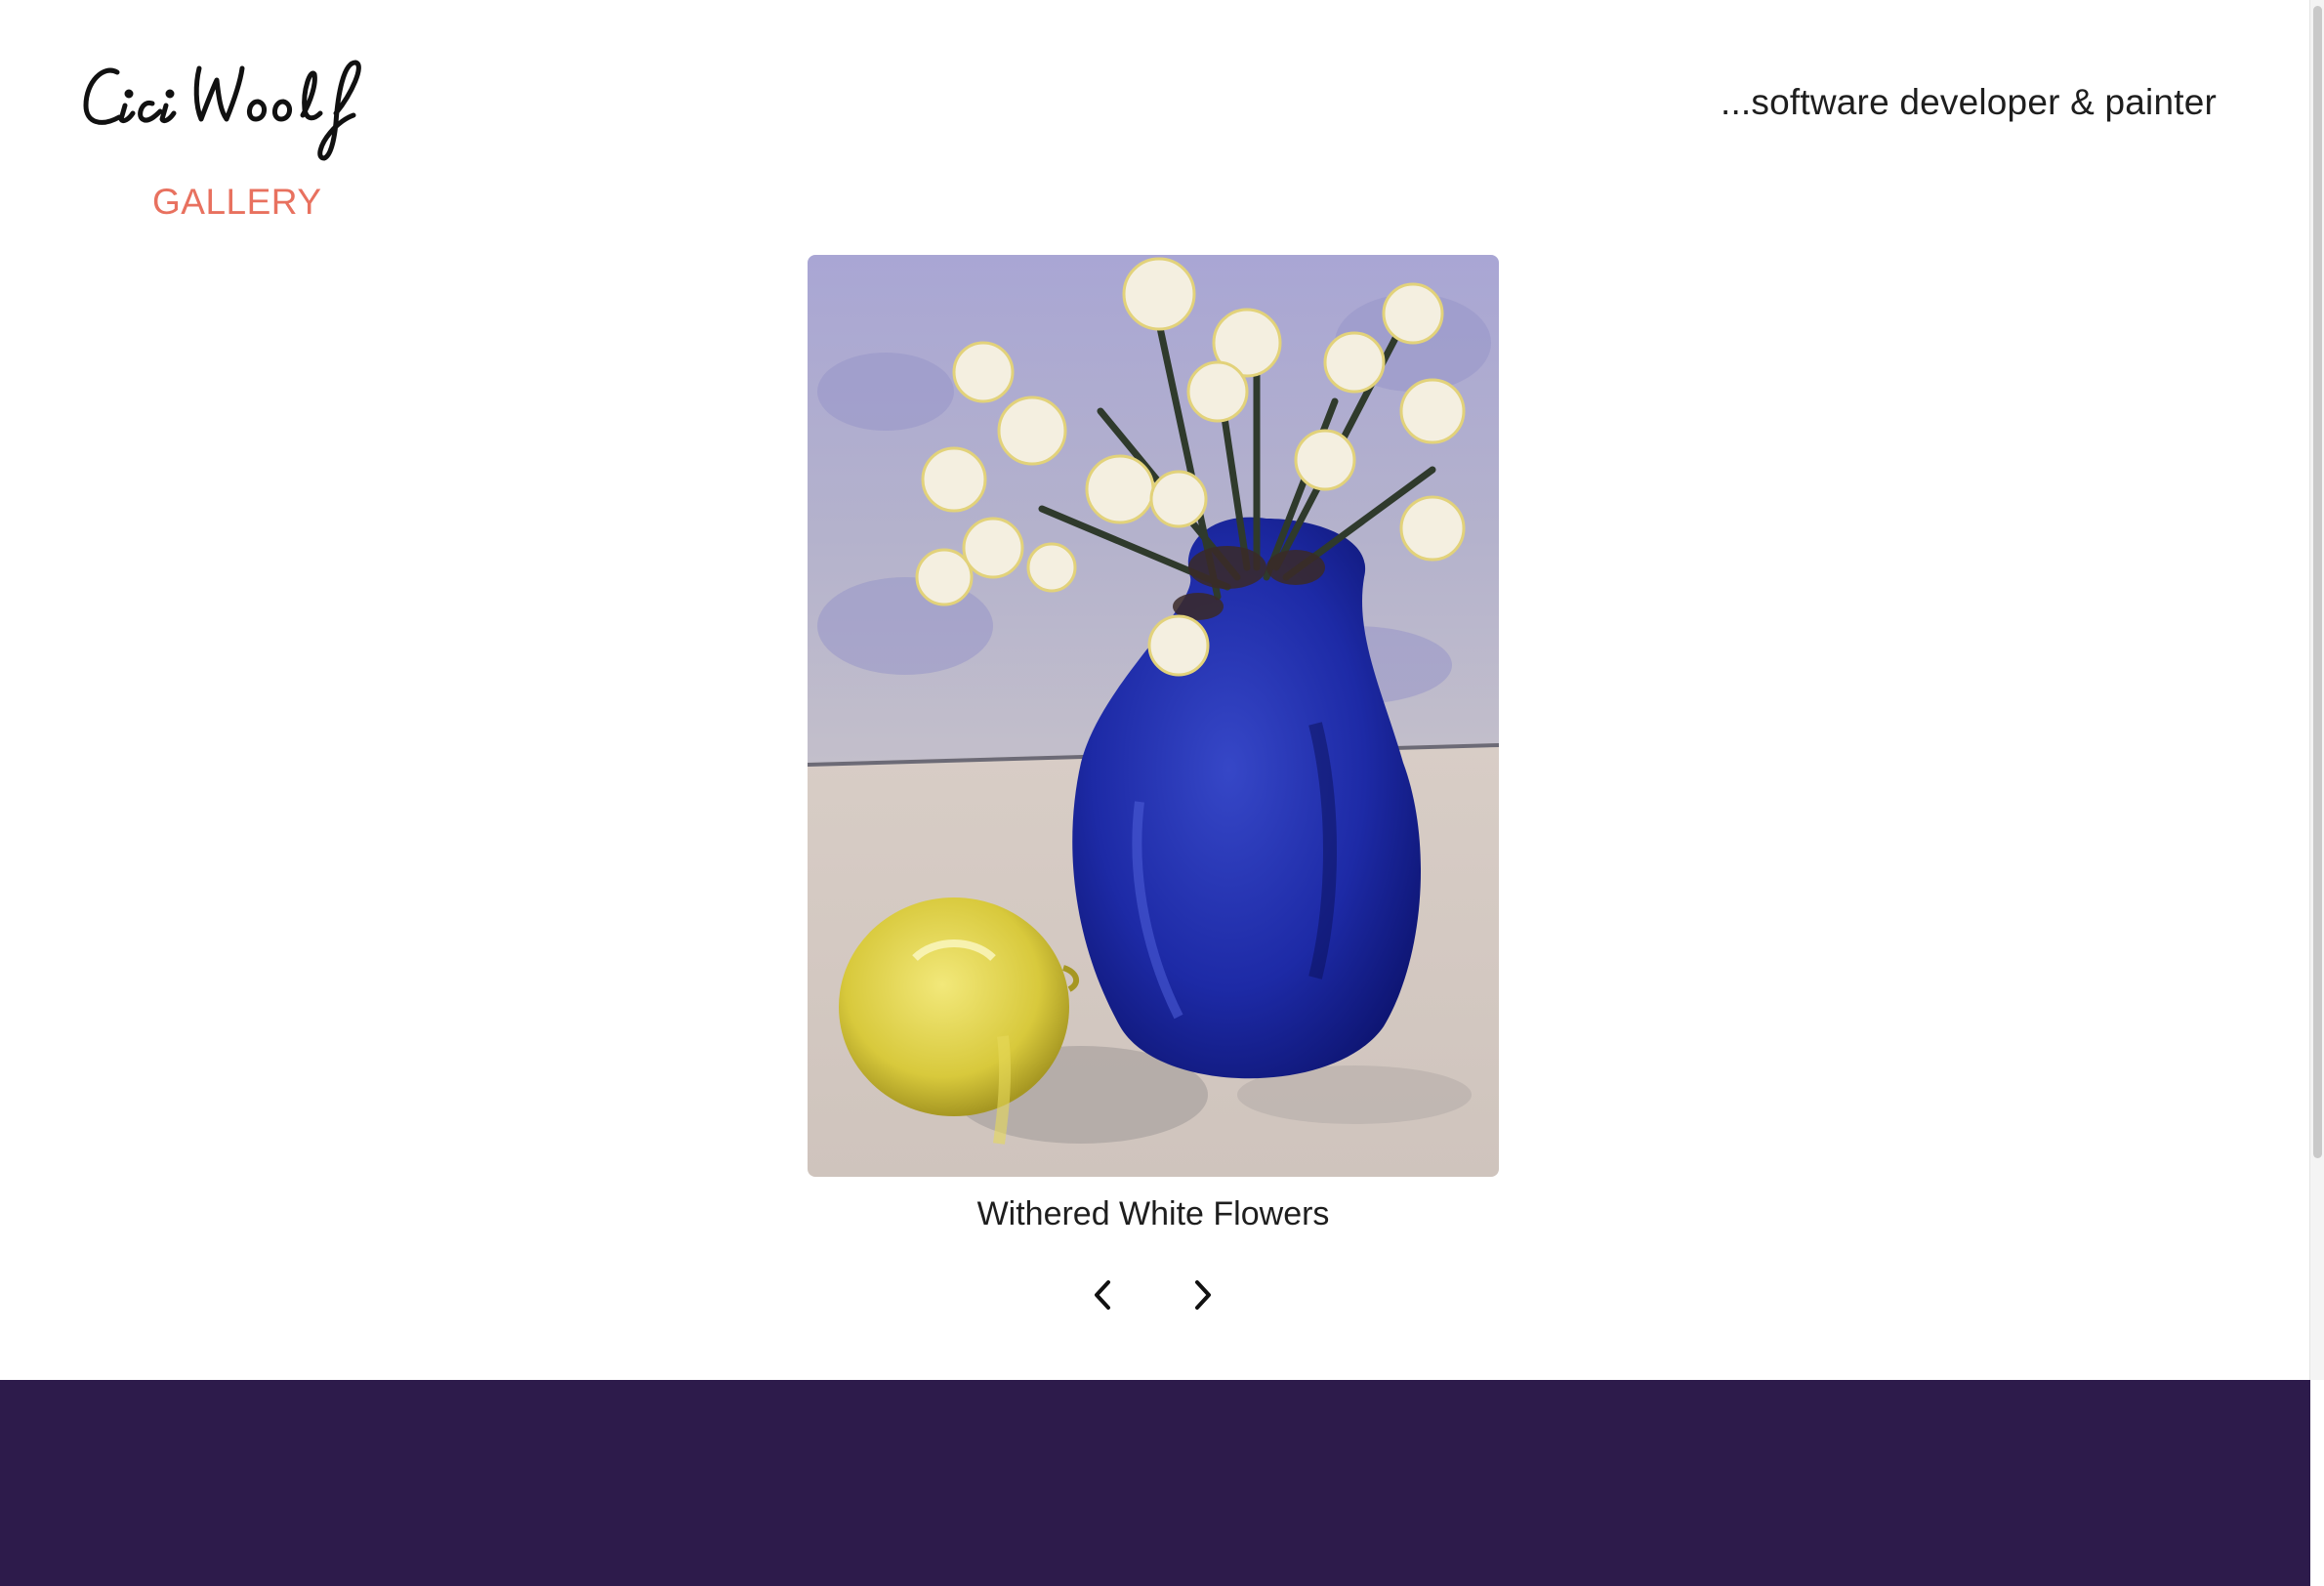 The height and width of the screenshot is (1586, 2324). I want to click on site-footer, so click(1155, 1483).